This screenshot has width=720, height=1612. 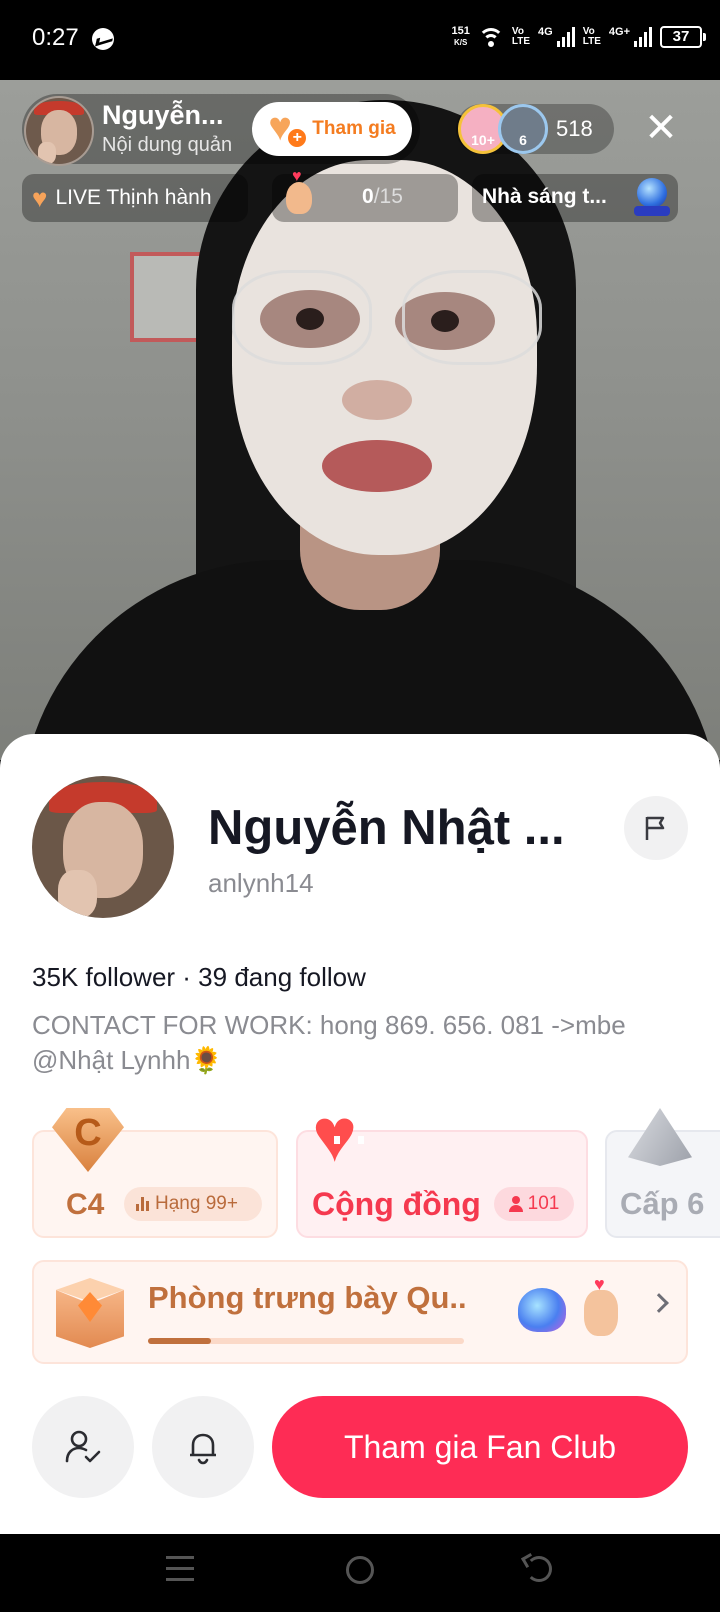 What do you see at coordinates (523, 129) in the screenshot?
I see `viewer-avatar: 6` at bounding box center [523, 129].